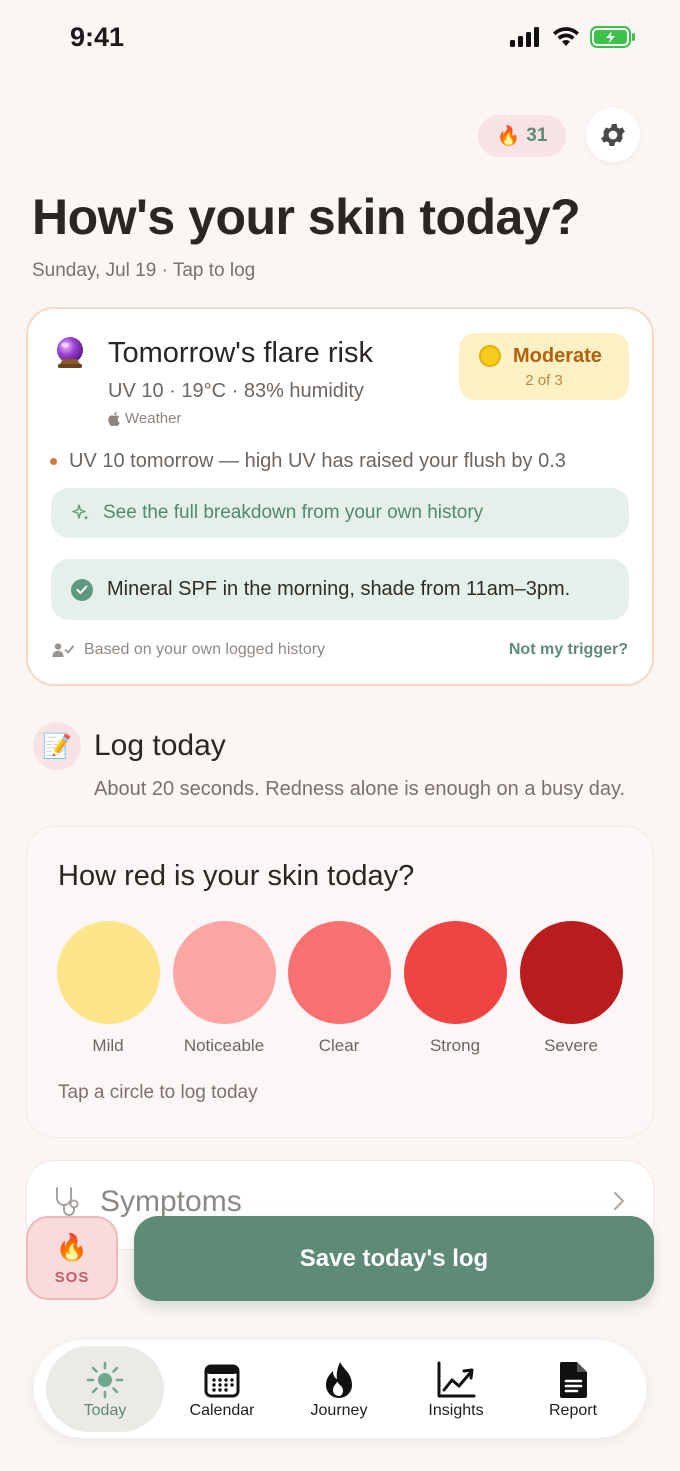 This screenshot has width=680, height=1471. What do you see at coordinates (490, 356) in the screenshot?
I see `risk-indicator-icon` at bounding box center [490, 356].